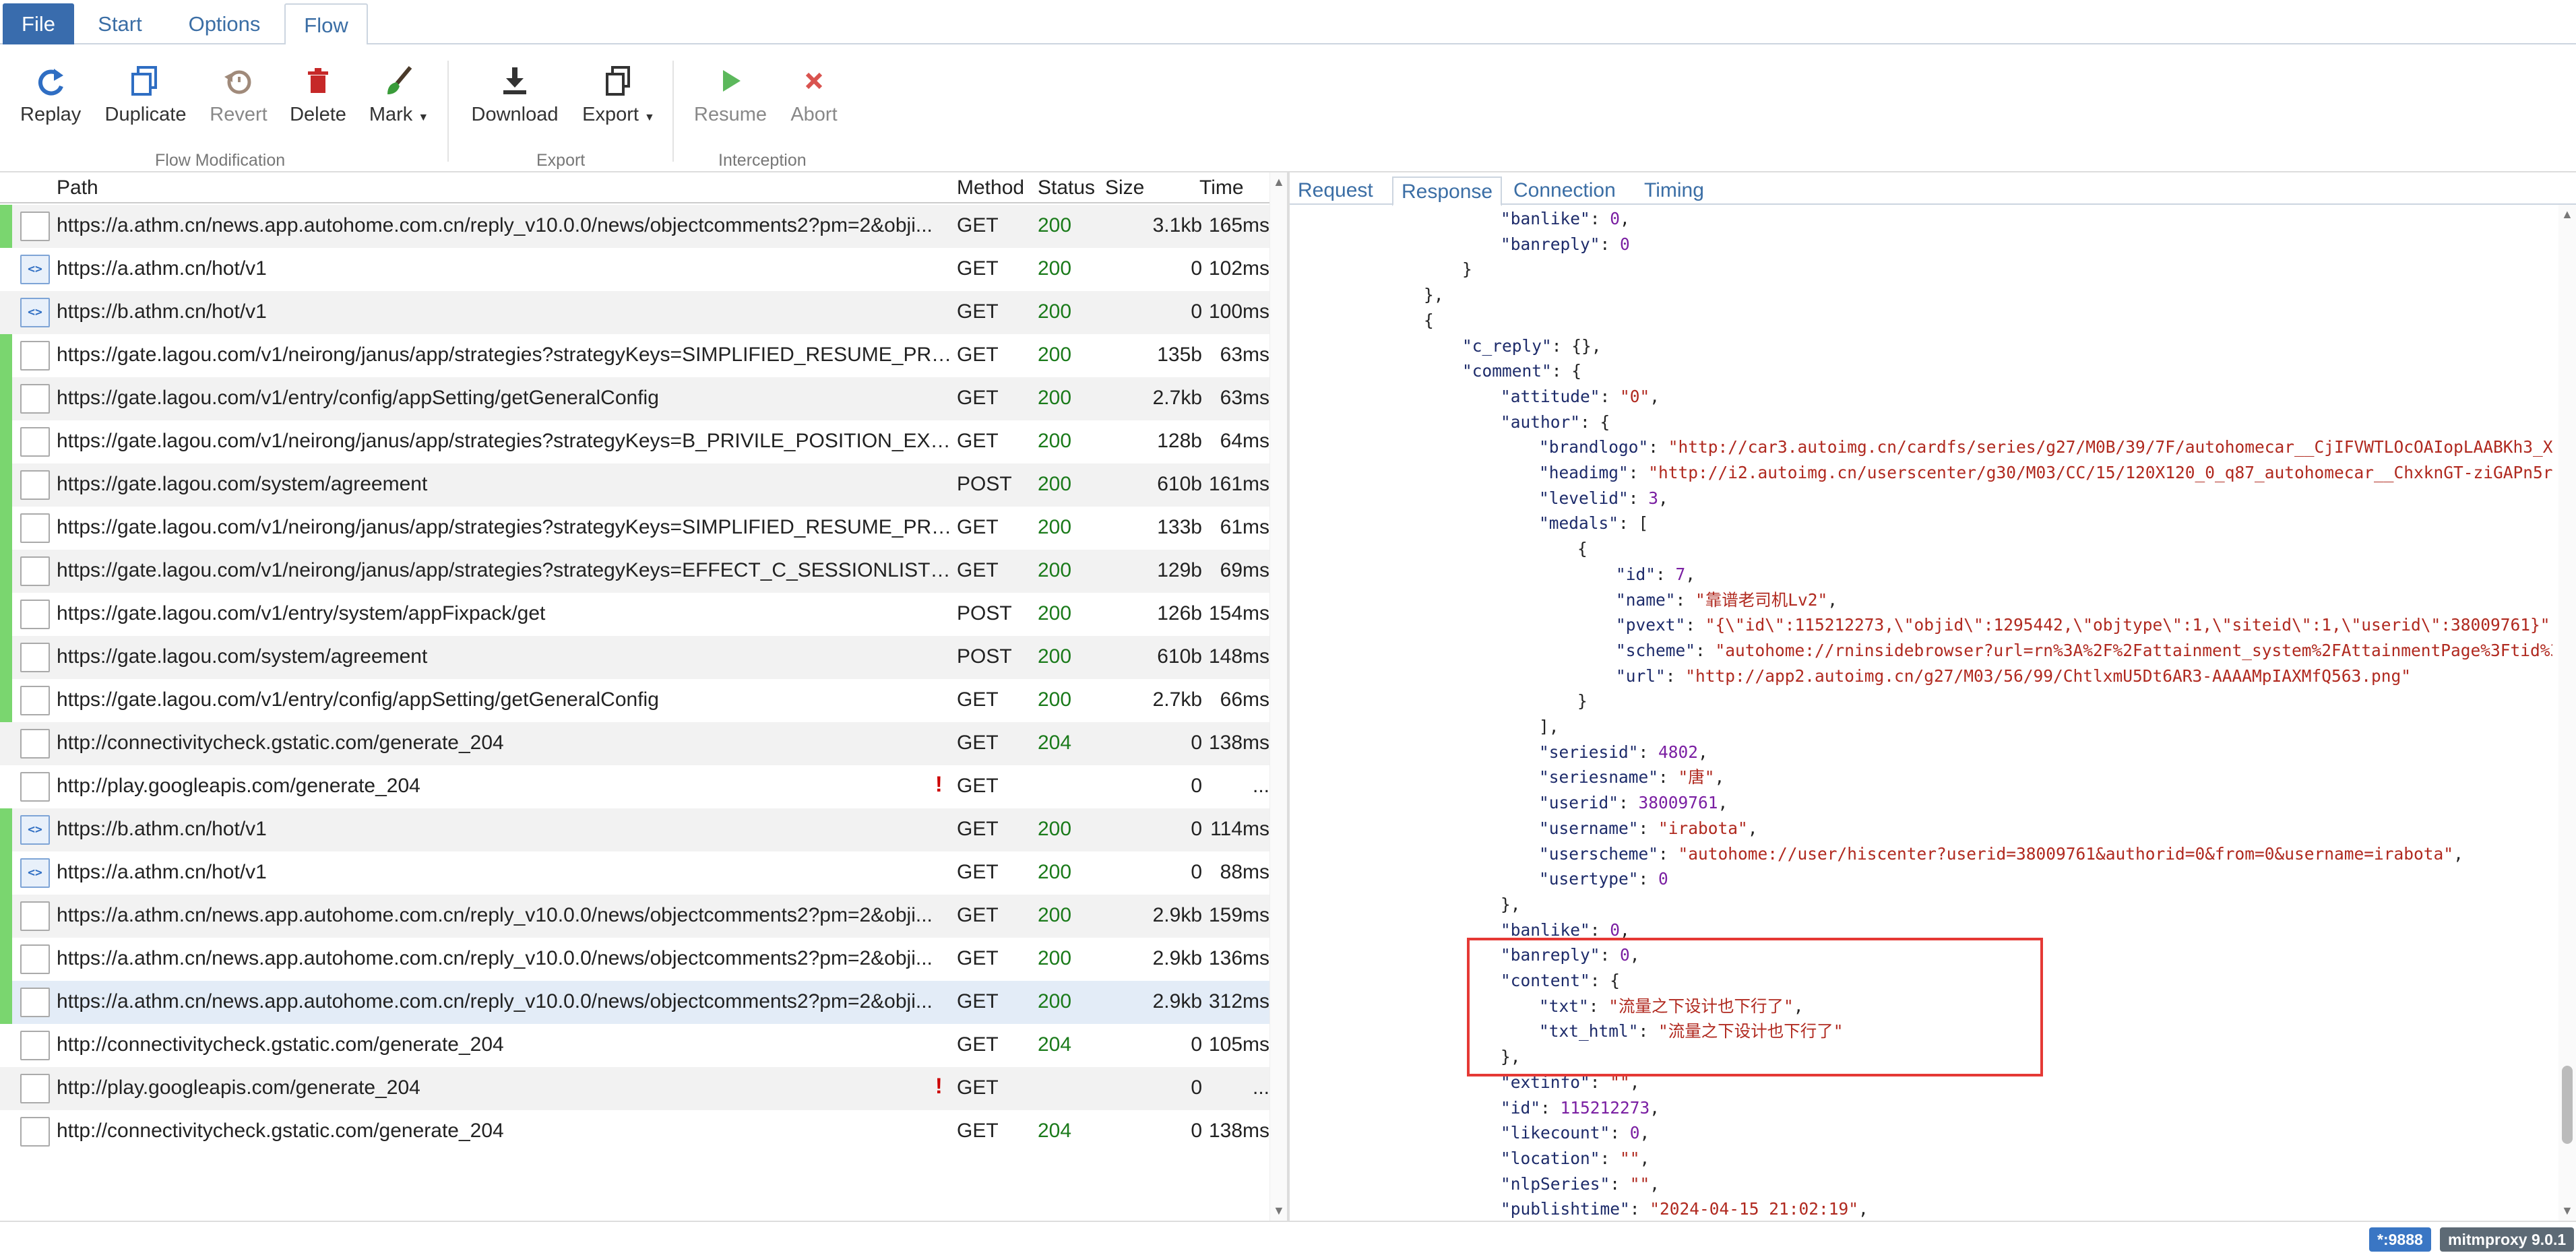 This screenshot has height=1255, width=2576. I want to click on delete-label: Delete, so click(318, 114).